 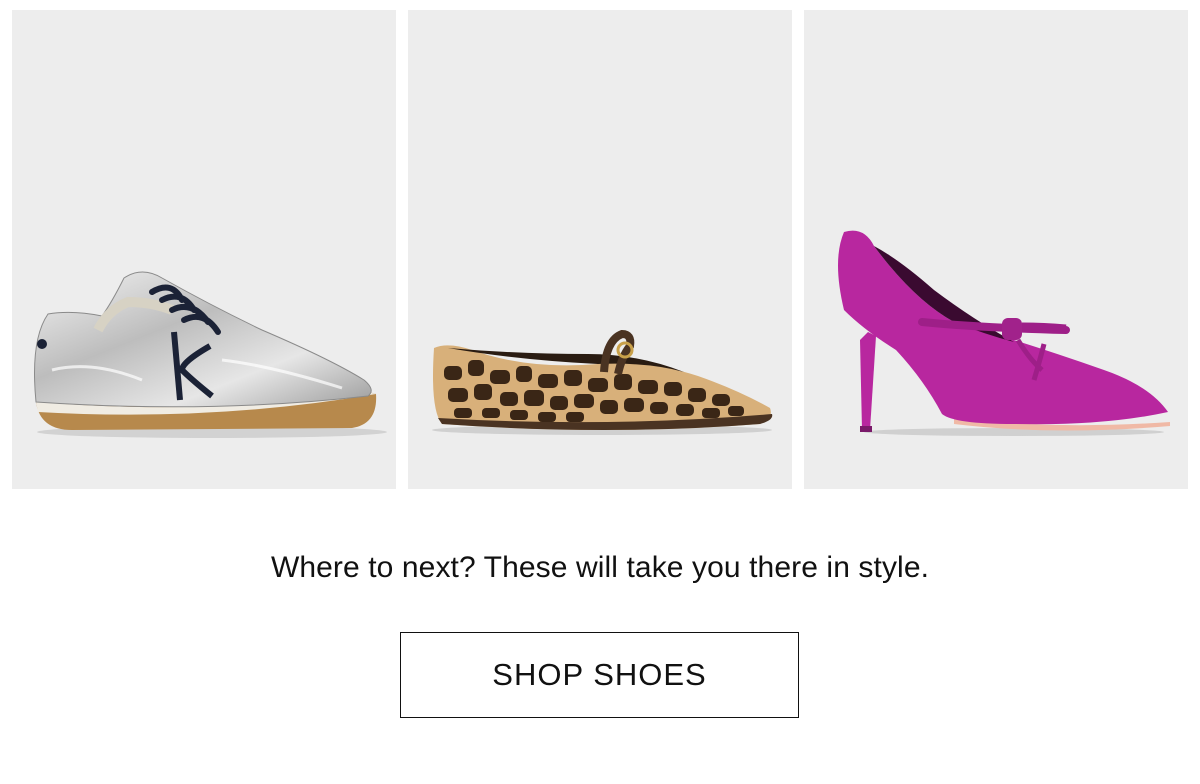 What do you see at coordinates (210, 354) in the screenshot?
I see `silver-sneaker-image` at bounding box center [210, 354].